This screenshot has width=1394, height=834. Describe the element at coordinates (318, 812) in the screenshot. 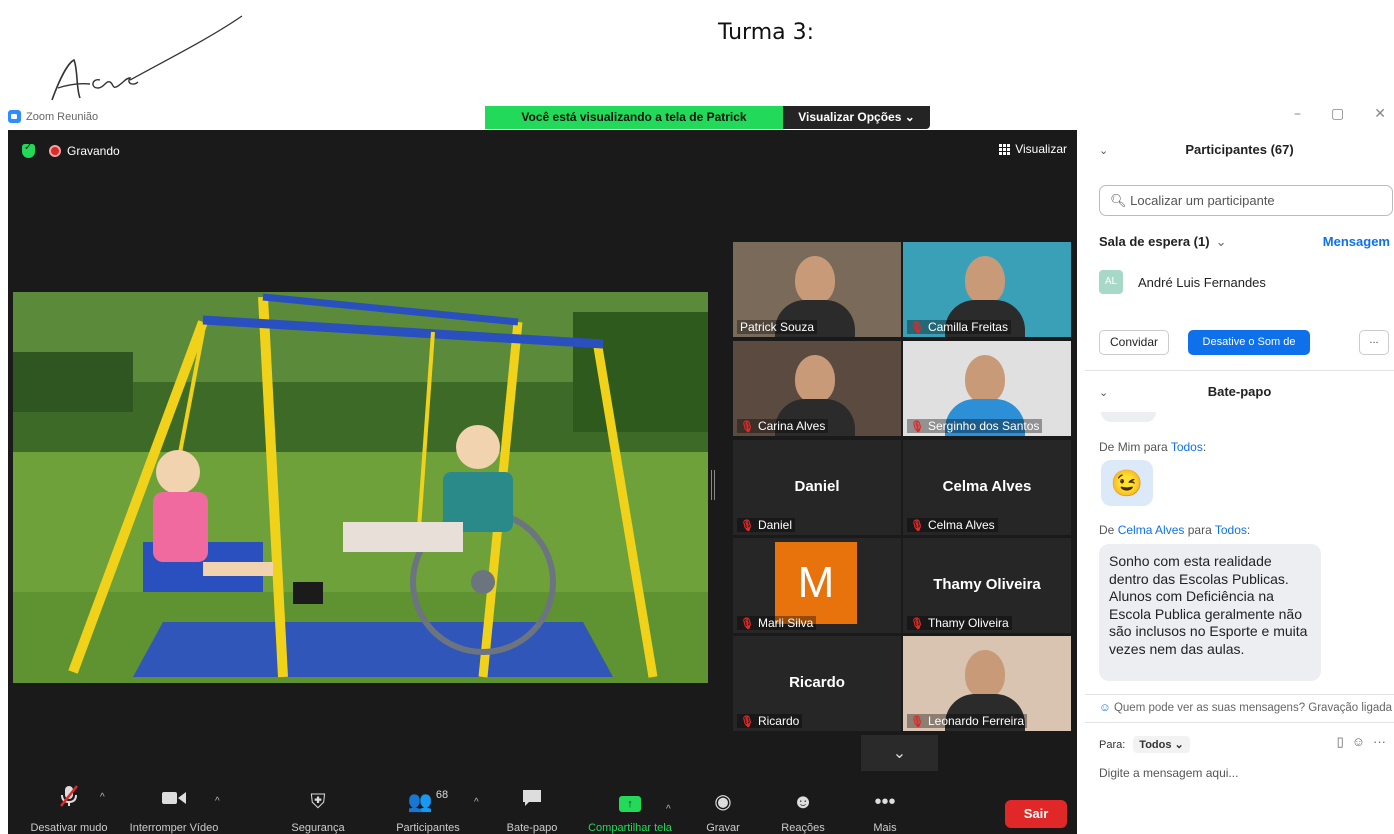

I see `security-button: ⛨ Segurança` at that location.